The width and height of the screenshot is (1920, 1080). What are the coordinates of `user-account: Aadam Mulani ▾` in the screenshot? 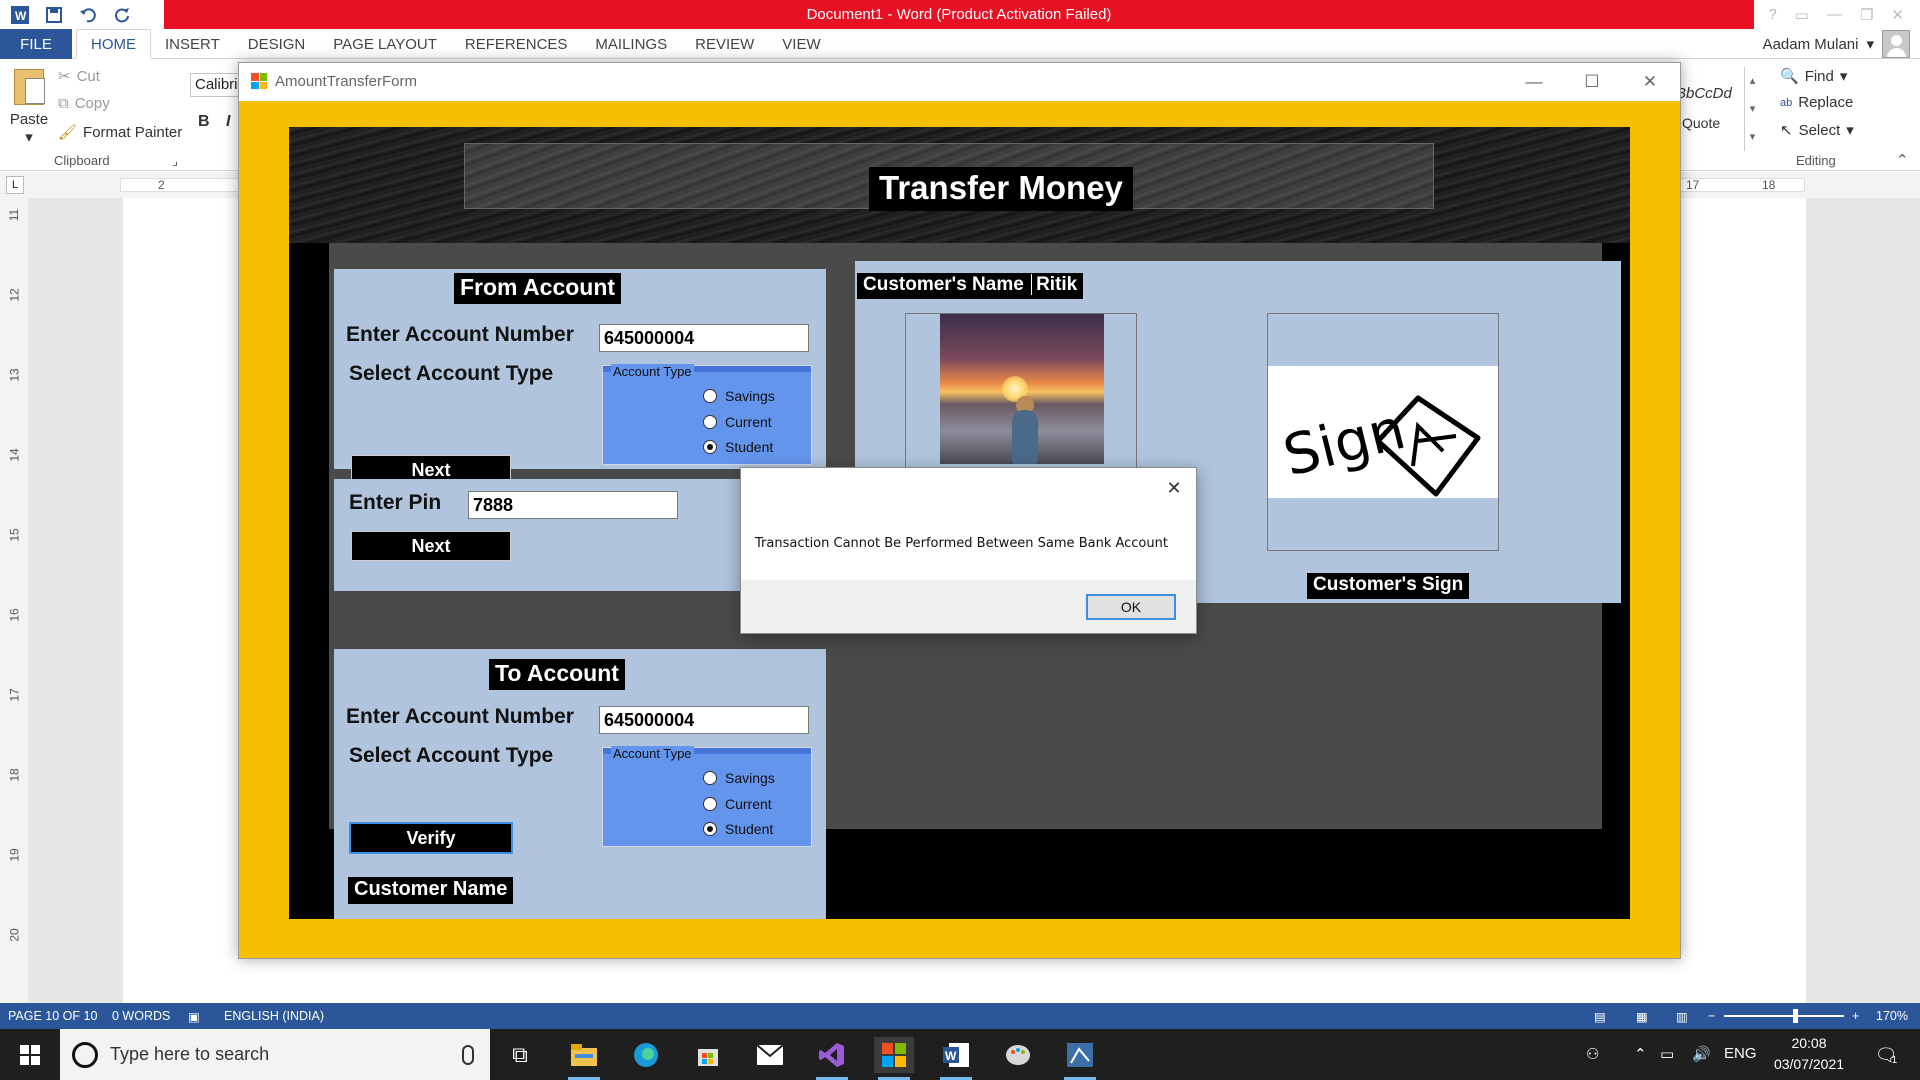 It's located at (1836, 44).